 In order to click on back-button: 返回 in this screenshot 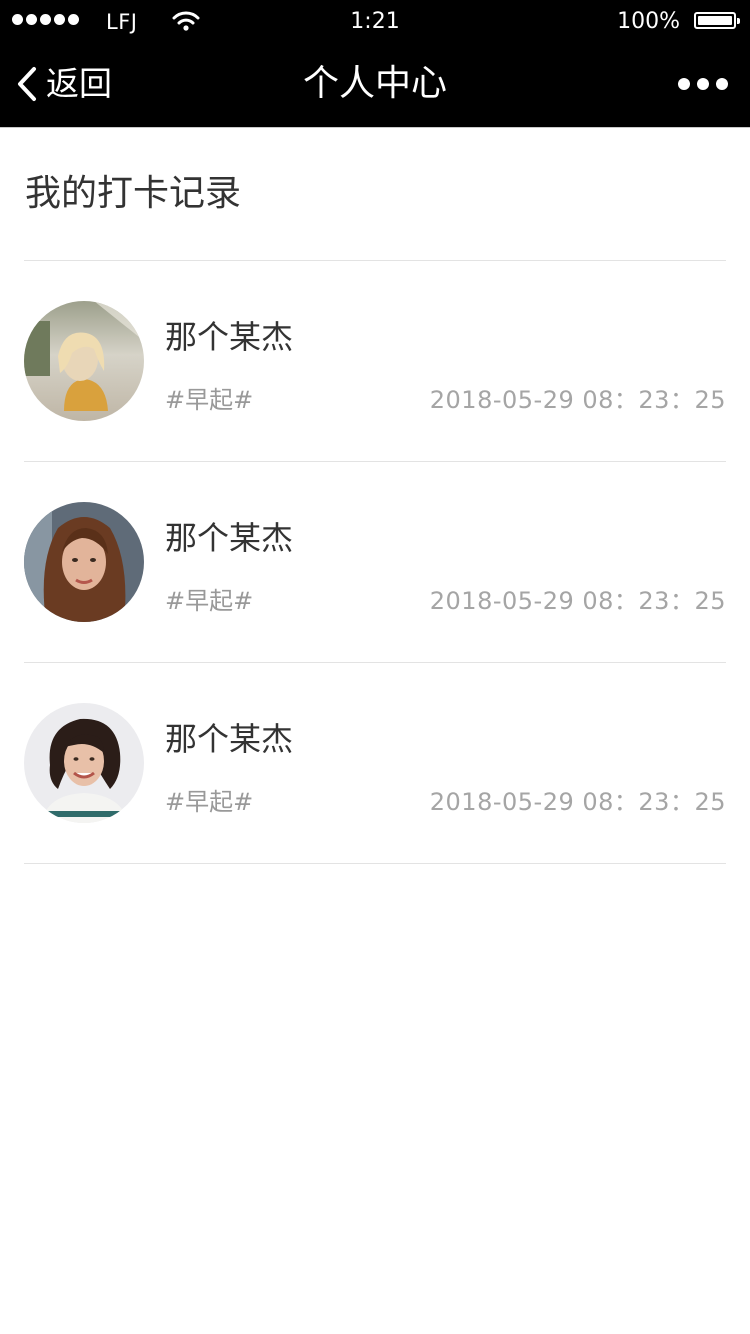, I will do `click(64, 84)`.